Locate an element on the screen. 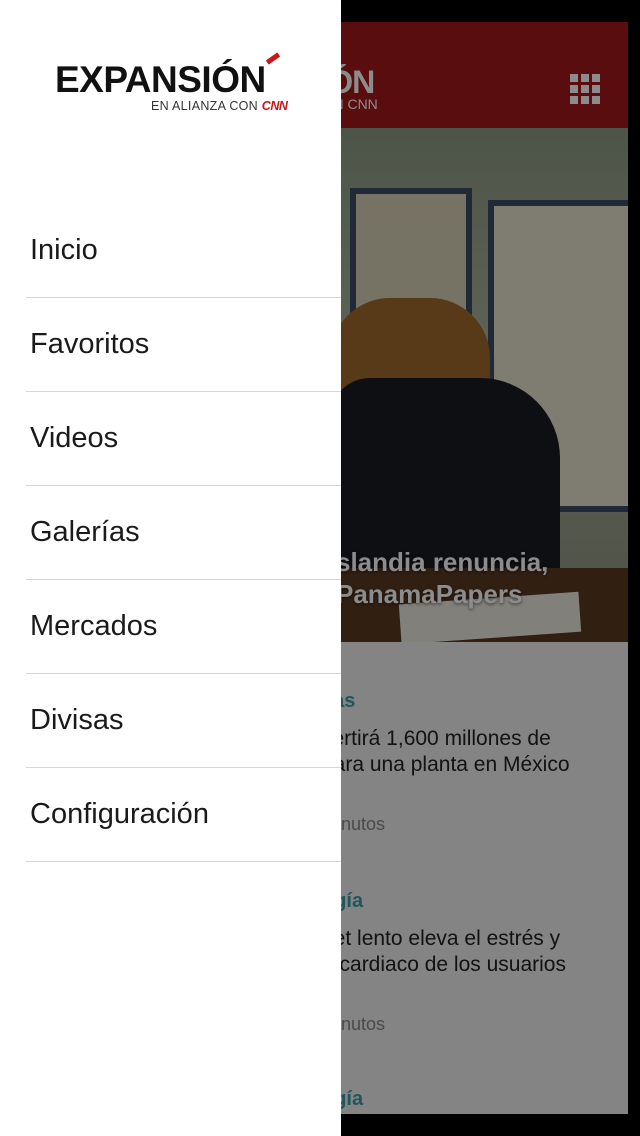  menu-item-label: Favoritos is located at coordinates (90, 344).